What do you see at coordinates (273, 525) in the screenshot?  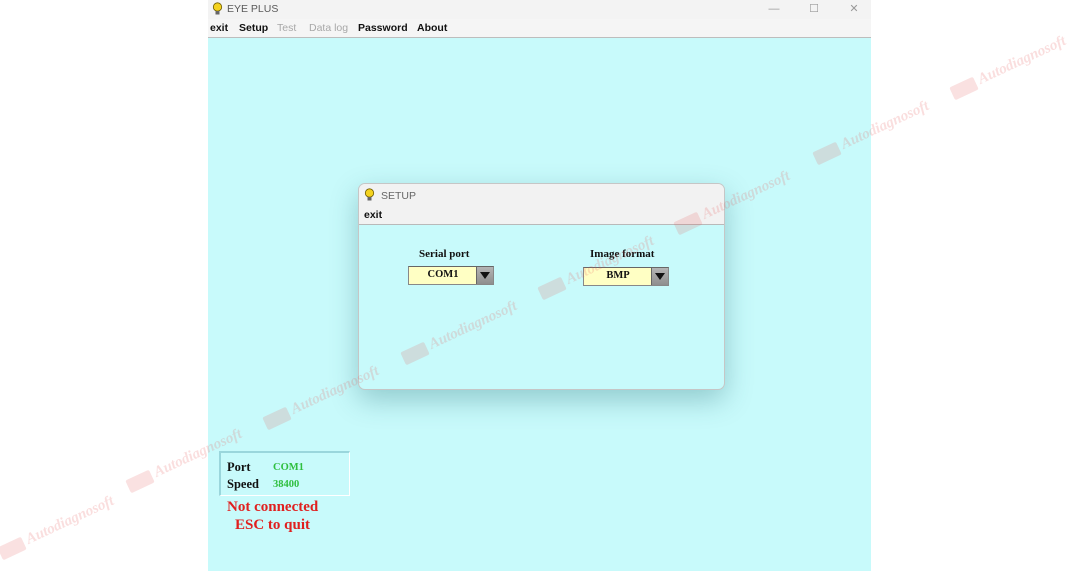 I see `quit-hint-text: ESC to quit` at bounding box center [273, 525].